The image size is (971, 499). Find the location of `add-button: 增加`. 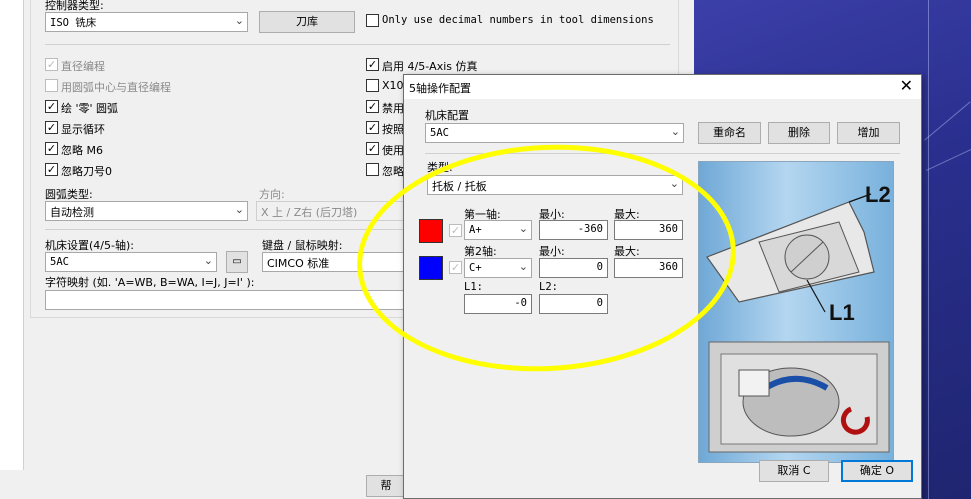

add-button: 增加 is located at coordinates (868, 133).